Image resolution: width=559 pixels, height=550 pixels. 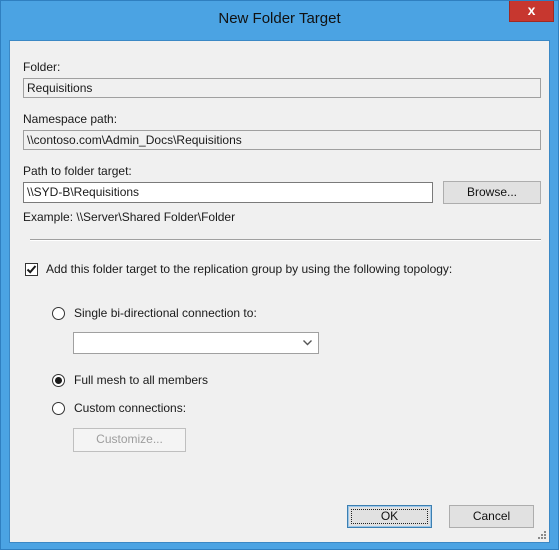 I want to click on target-path-label: Path to folder target:, so click(x=77, y=171).